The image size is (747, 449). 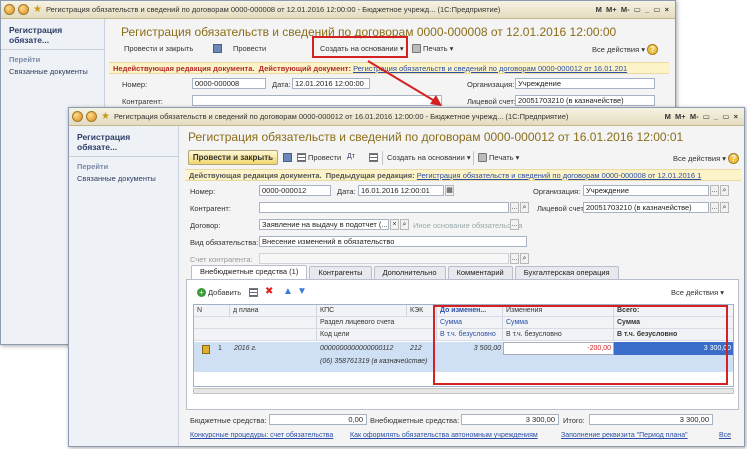 I want to click on back-info-status: Недействующая редакция документа., so click(x=184, y=68).